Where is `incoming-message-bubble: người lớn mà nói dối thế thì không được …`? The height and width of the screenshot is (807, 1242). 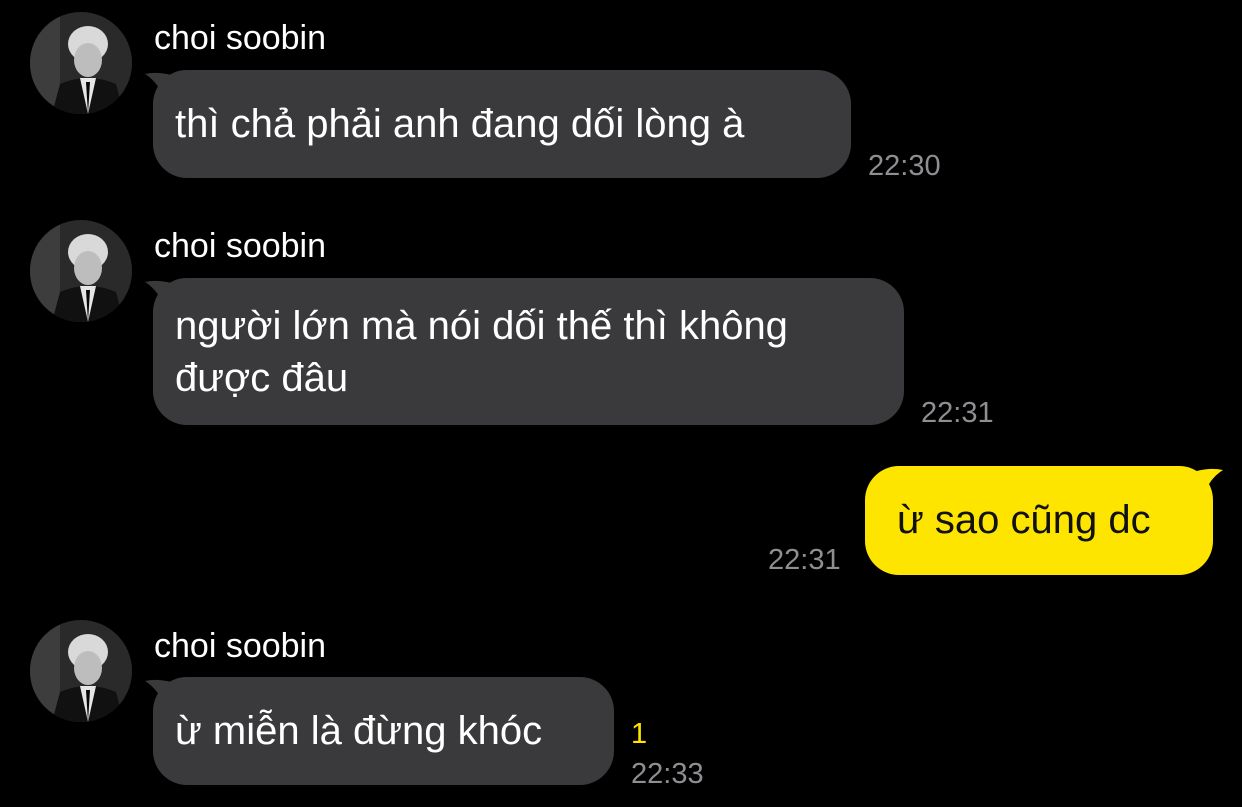
incoming-message-bubble: người lớn mà nói dối thế thì không được … is located at coordinates (524, 351).